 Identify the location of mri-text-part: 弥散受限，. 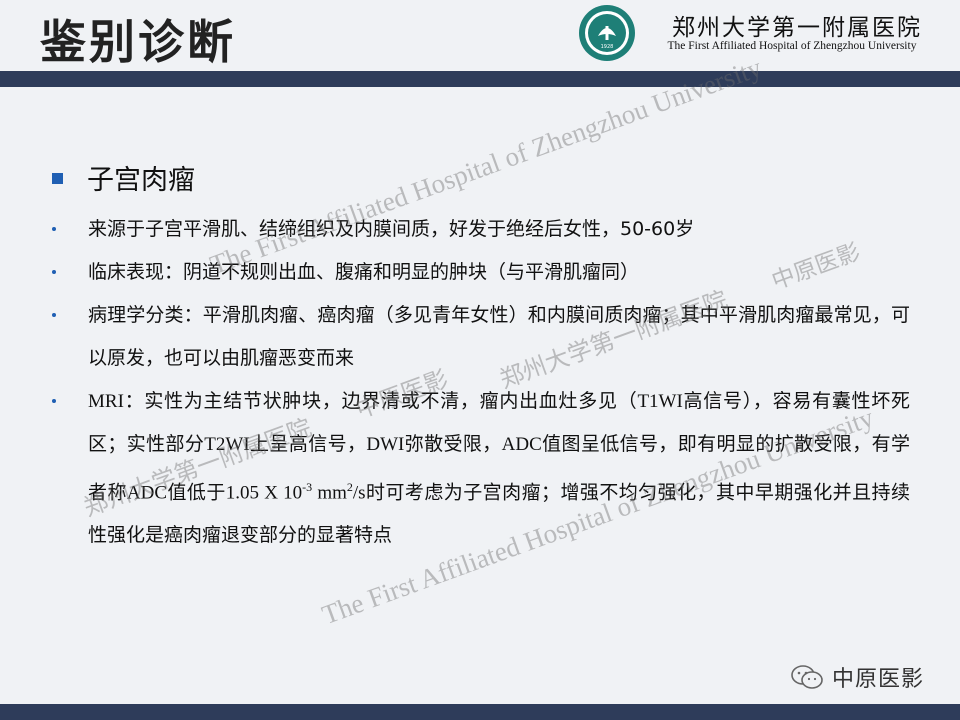
(453, 444).